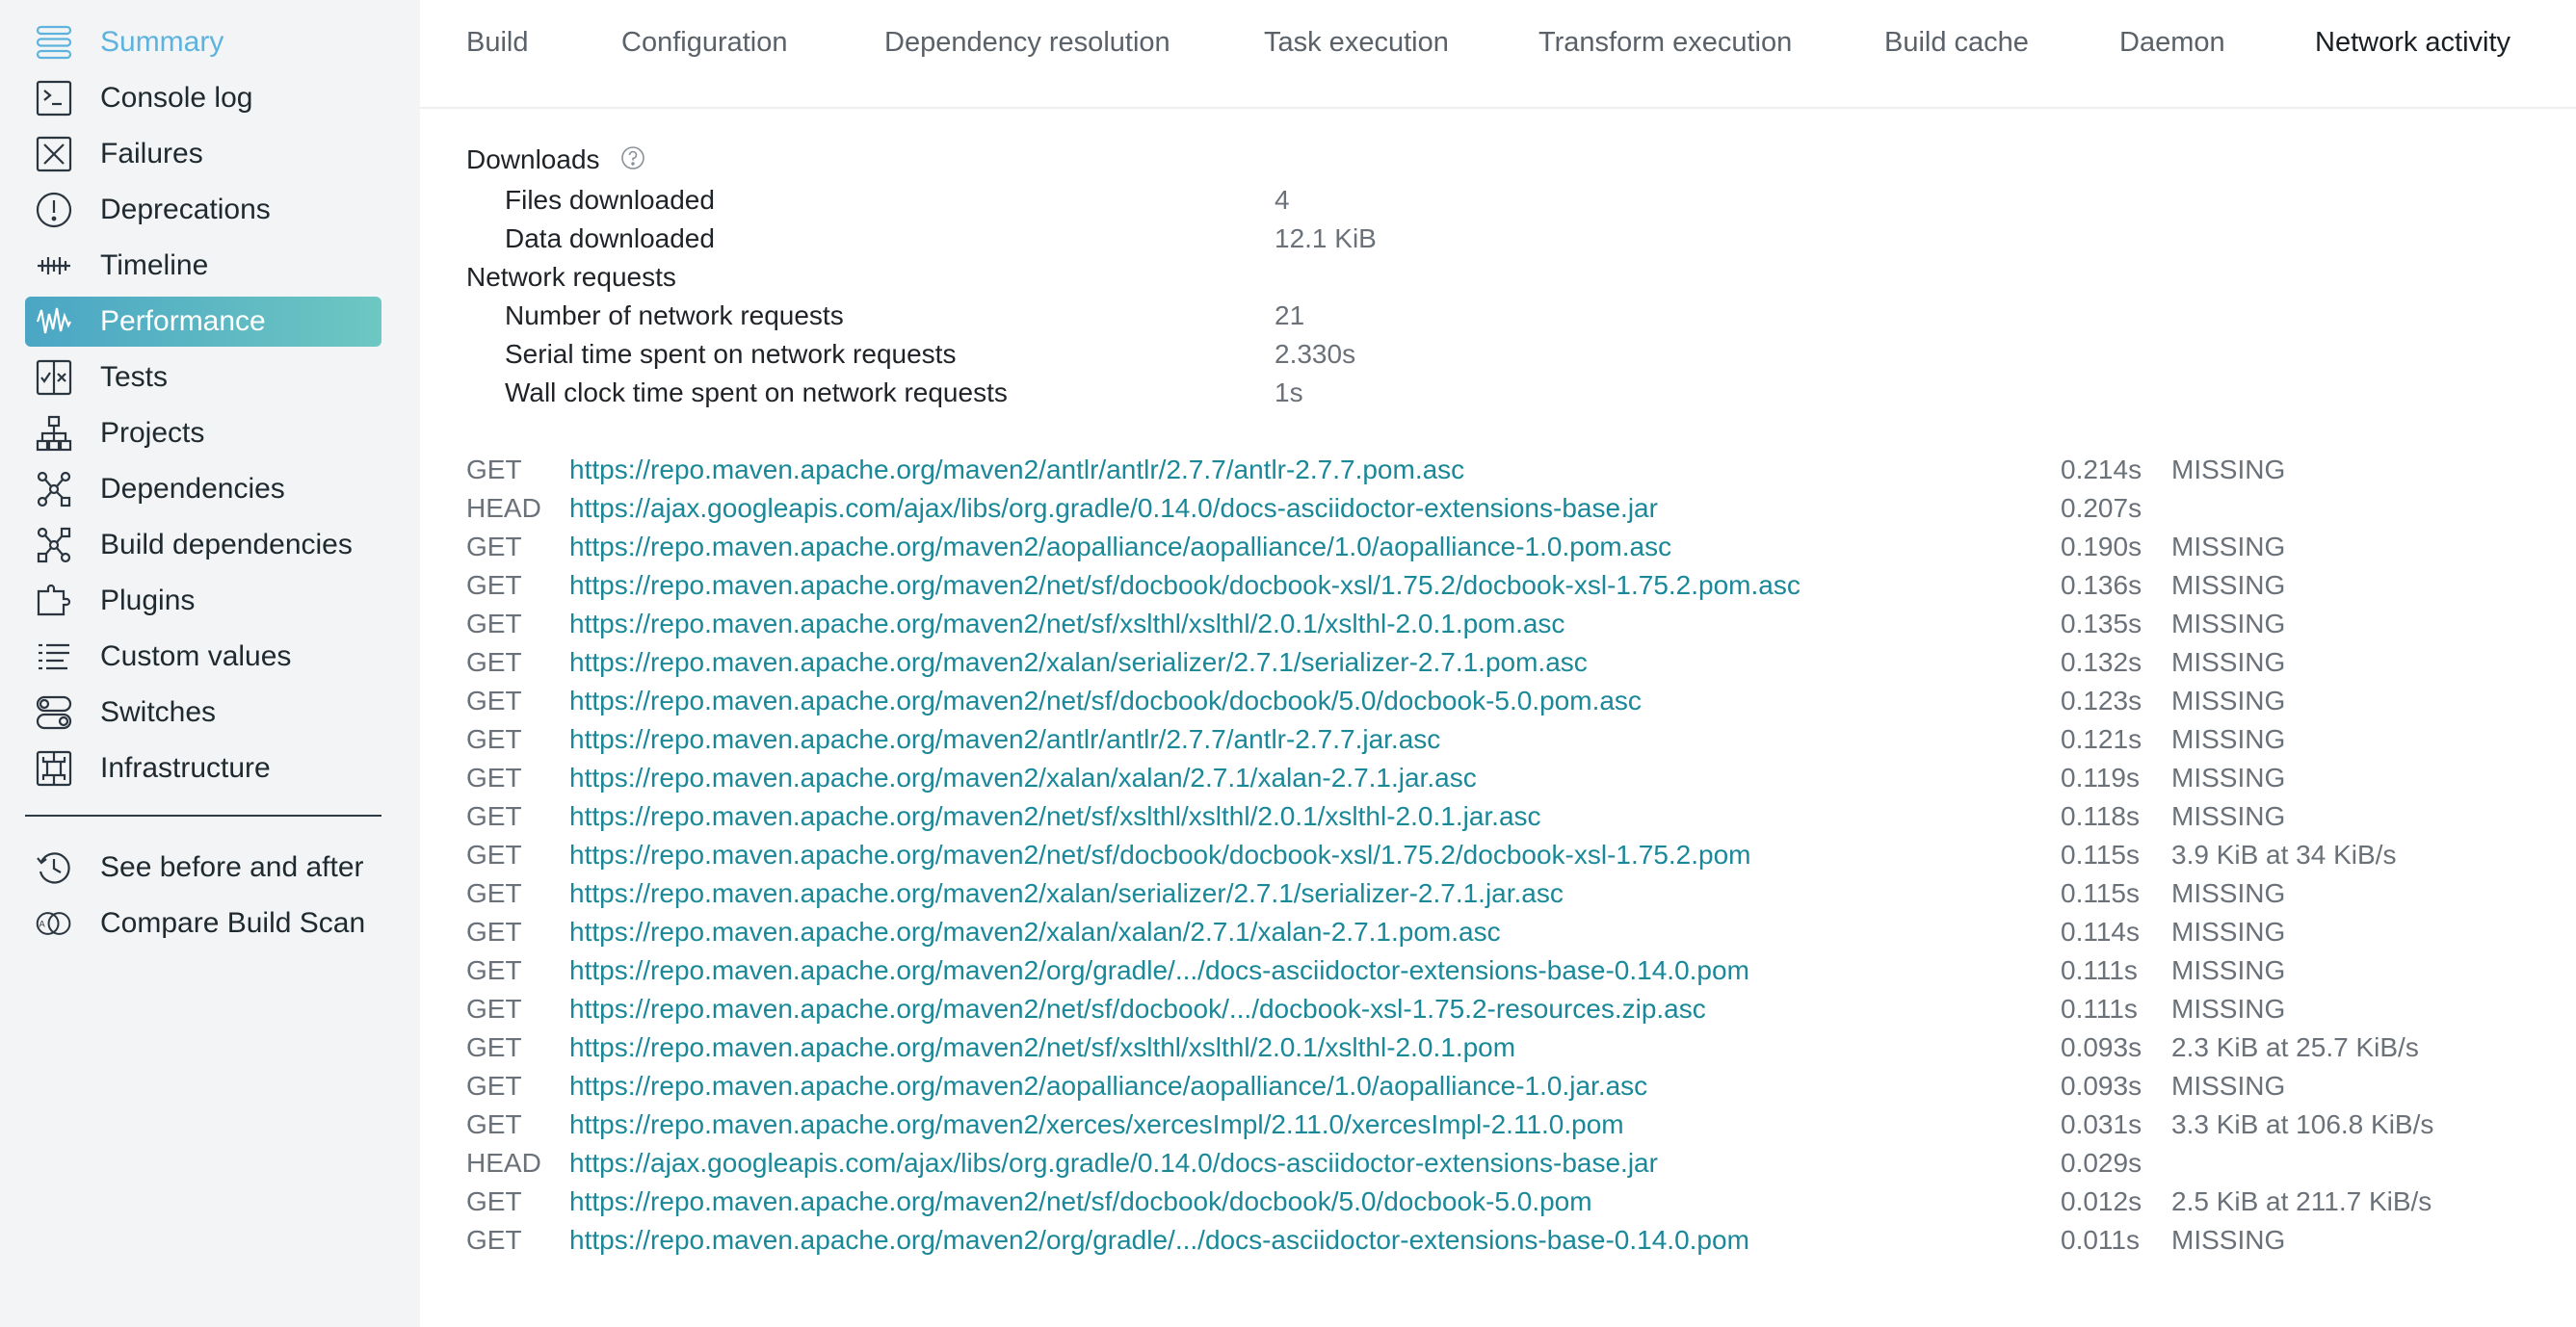 The height and width of the screenshot is (1327, 2576). Describe the element at coordinates (54, 601) in the screenshot. I see `puzzle-icon` at that location.